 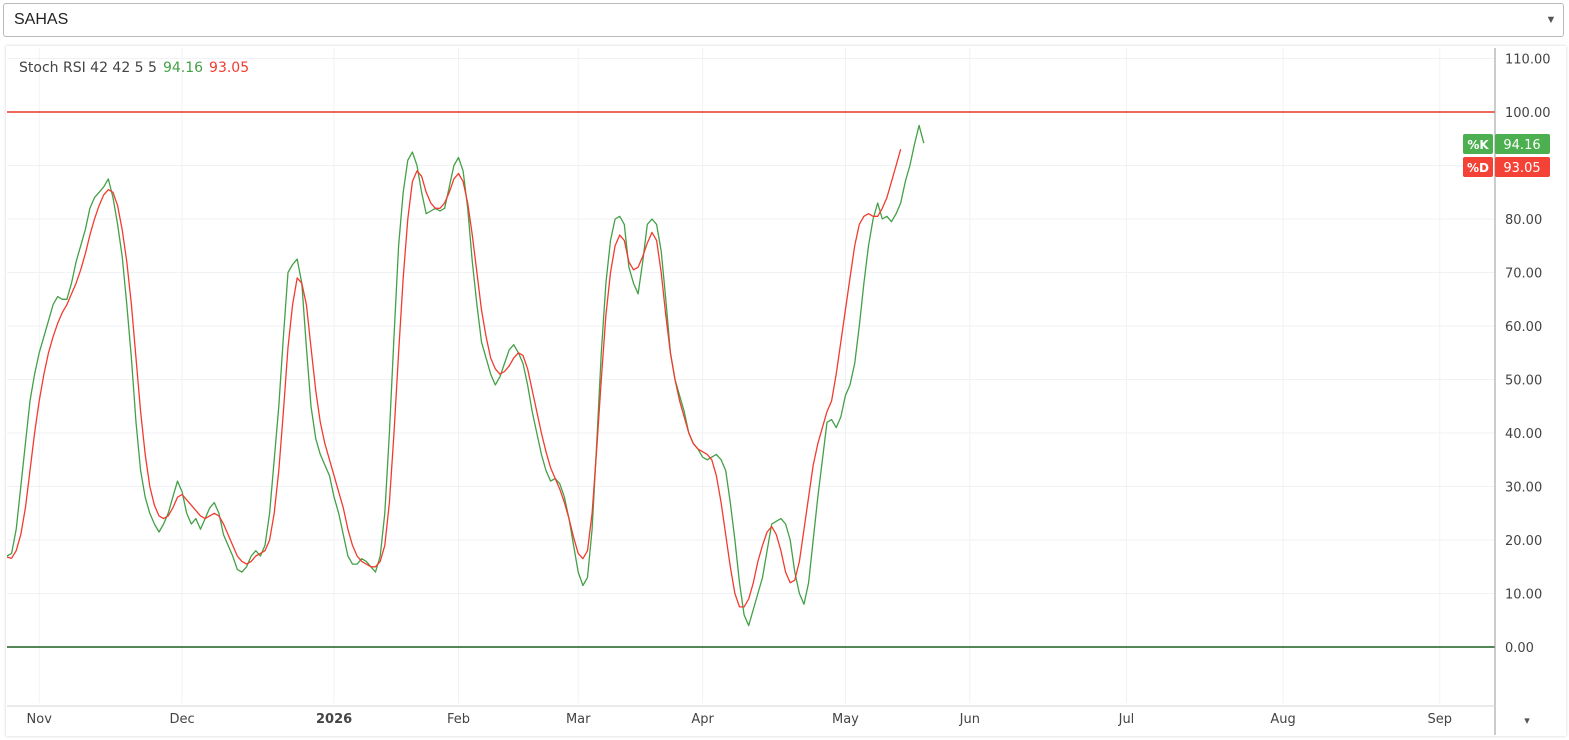 What do you see at coordinates (1523, 220) in the screenshot?
I see `y-tick-label: 80.00` at bounding box center [1523, 220].